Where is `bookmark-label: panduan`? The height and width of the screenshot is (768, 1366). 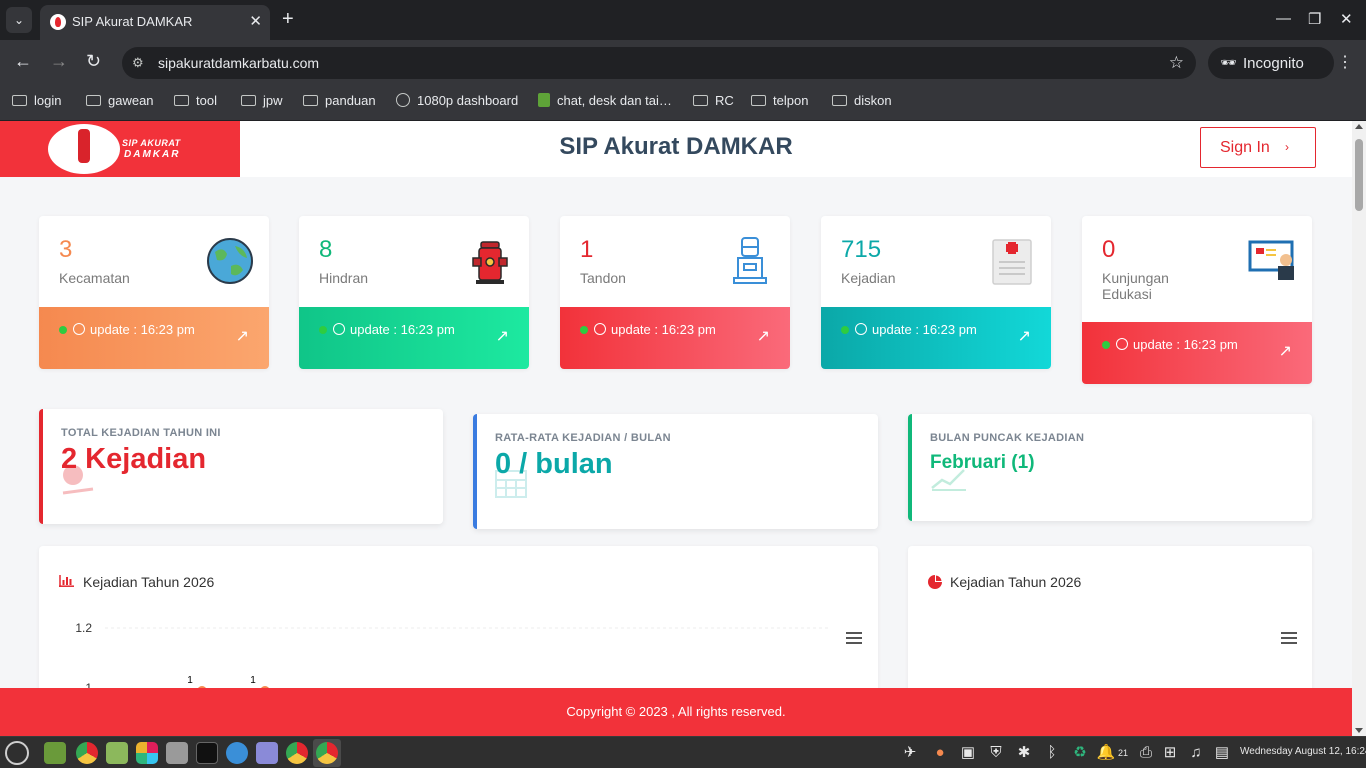
bookmark-label: panduan is located at coordinates (350, 100).